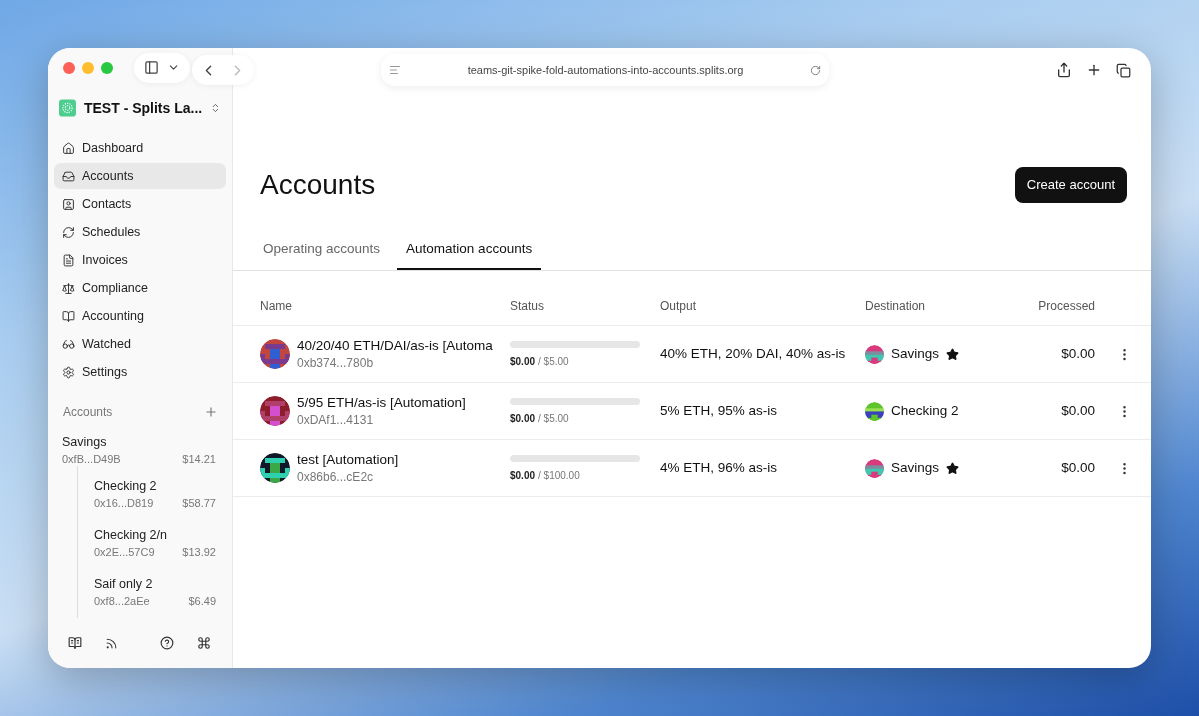  I want to click on column-header: Status, so click(528, 307).